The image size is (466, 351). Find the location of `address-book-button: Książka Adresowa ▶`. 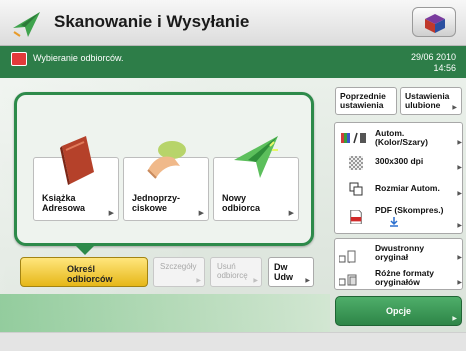

address-book-button: Książka Adresowa ▶ is located at coordinates (76, 178).